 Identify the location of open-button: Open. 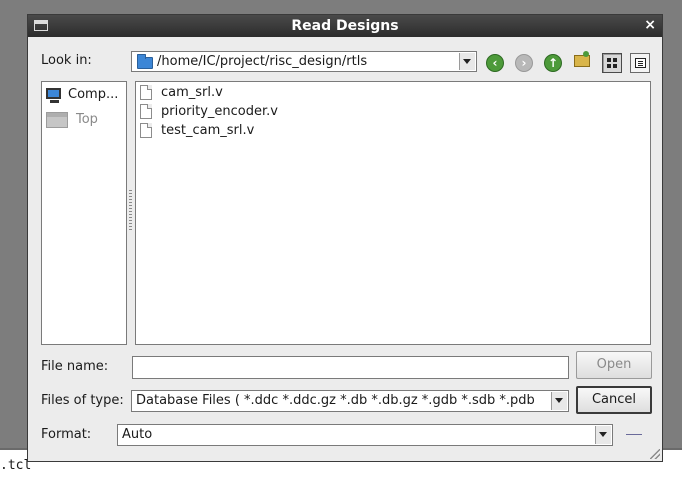
(614, 365).